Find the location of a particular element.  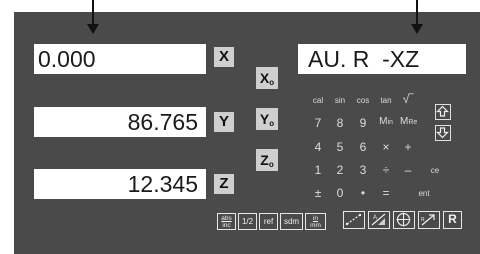

key-8: 8 is located at coordinates (340, 123).